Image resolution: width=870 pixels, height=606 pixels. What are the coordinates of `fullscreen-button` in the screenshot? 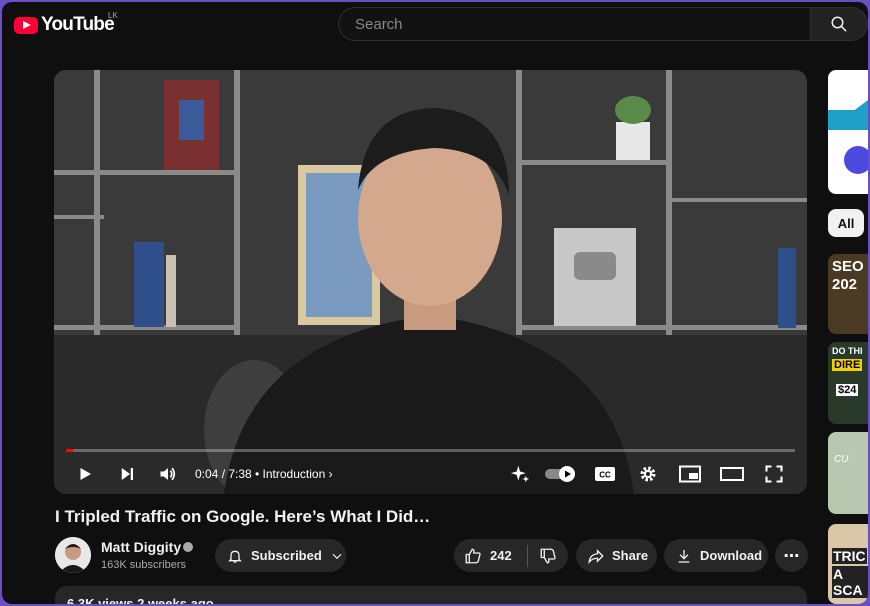 It's located at (774, 474).